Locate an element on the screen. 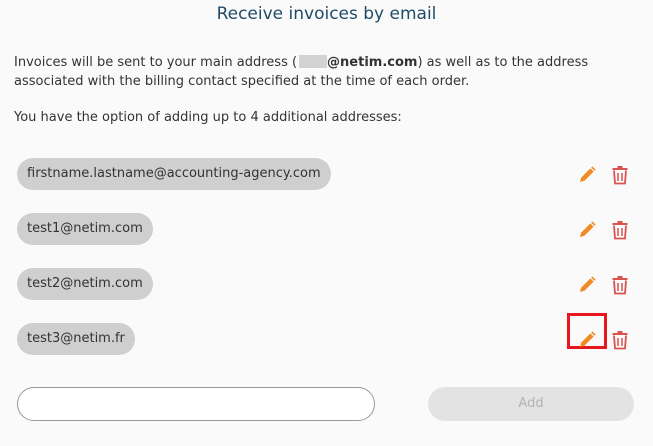 Image resolution: width=653 pixels, height=446 pixels. address-pill: test1@netim.com is located at coordinates (85, 229).